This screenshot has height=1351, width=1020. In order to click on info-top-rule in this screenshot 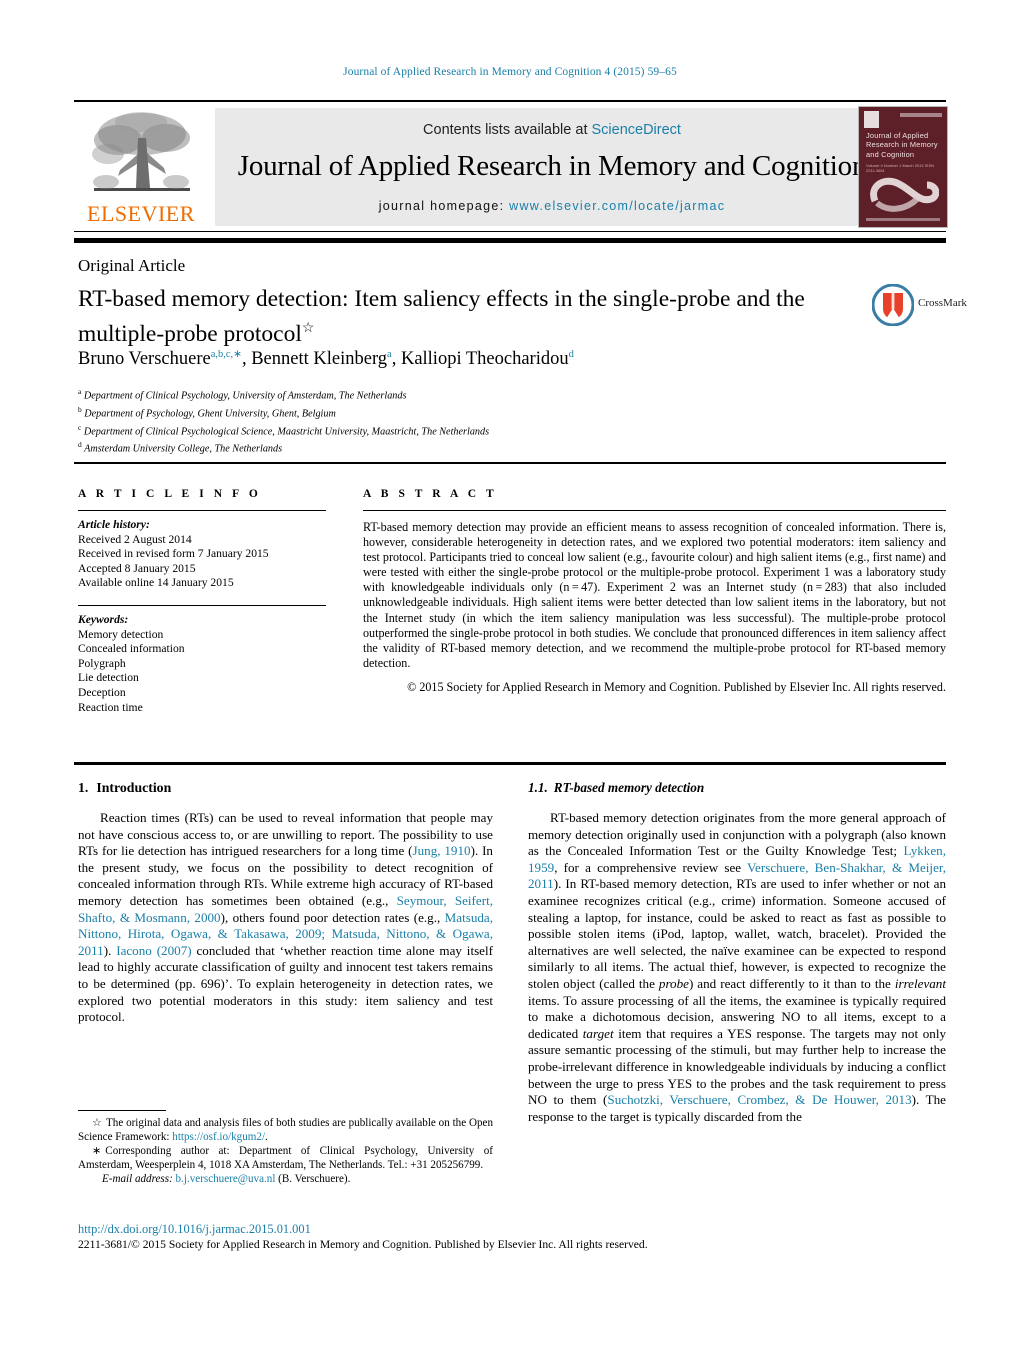, I will do `click(510, 463)`.